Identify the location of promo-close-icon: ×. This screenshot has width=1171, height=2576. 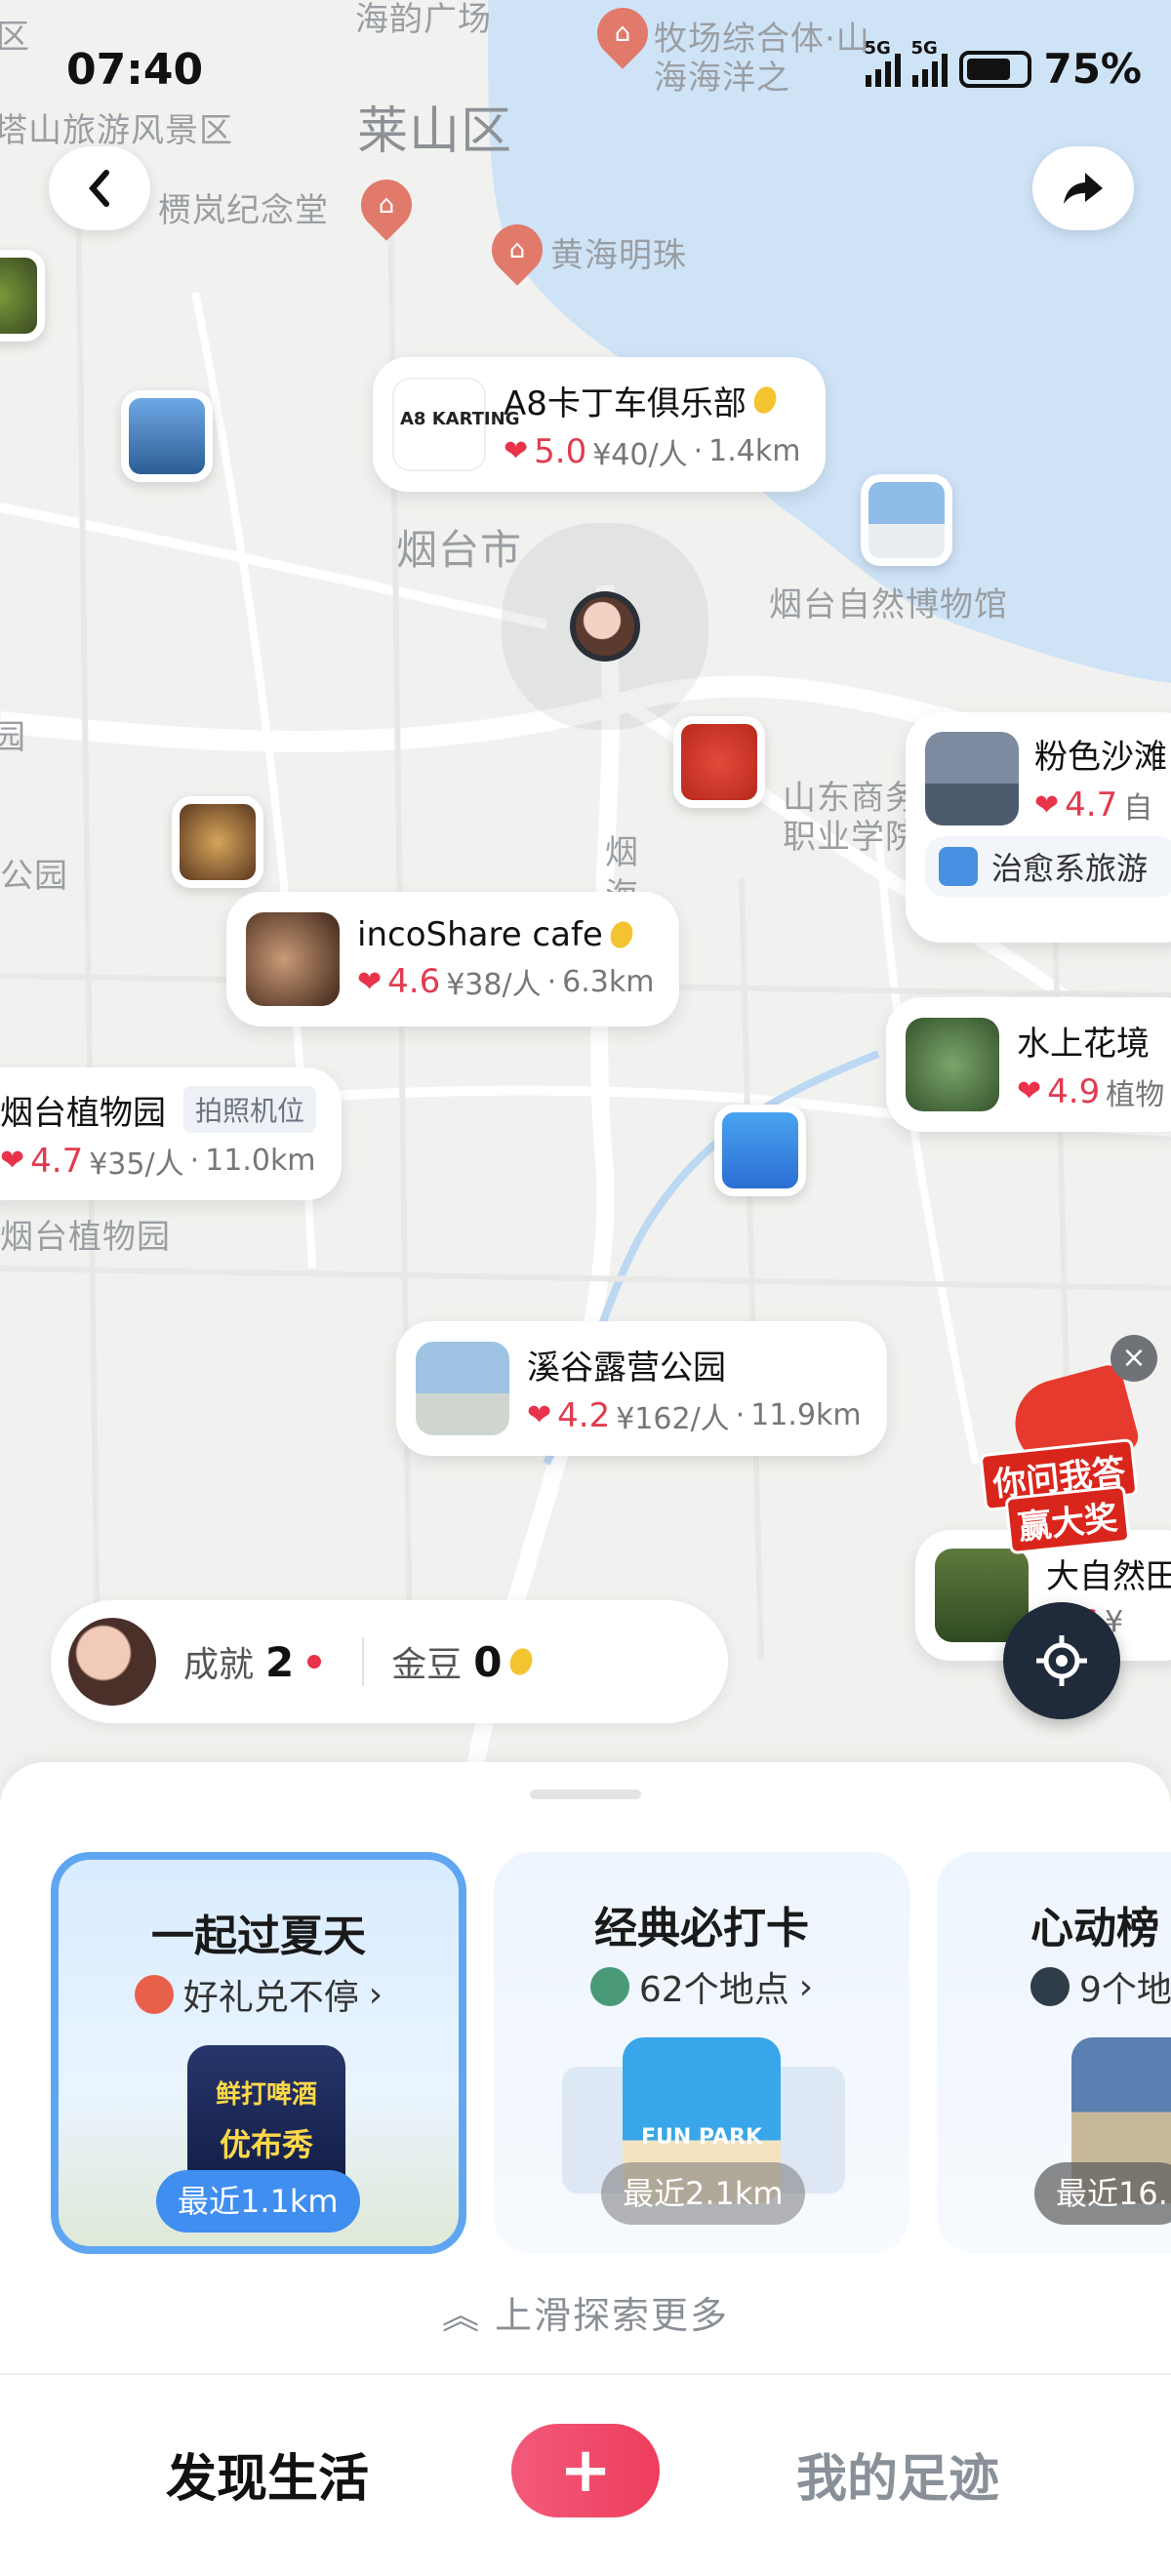
(1133, 1358).